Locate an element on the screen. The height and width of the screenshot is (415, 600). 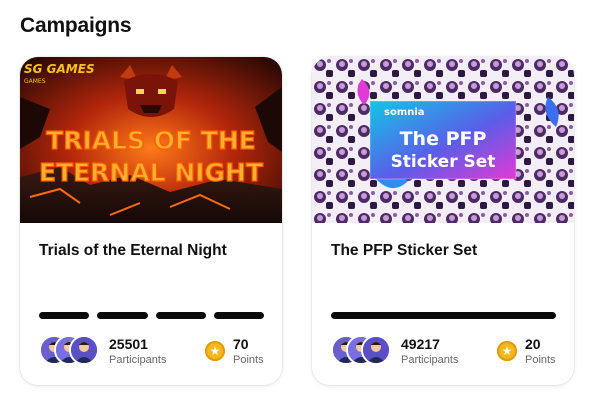
banner-title-line-1: The PFP is located at coordinates (443, 139).